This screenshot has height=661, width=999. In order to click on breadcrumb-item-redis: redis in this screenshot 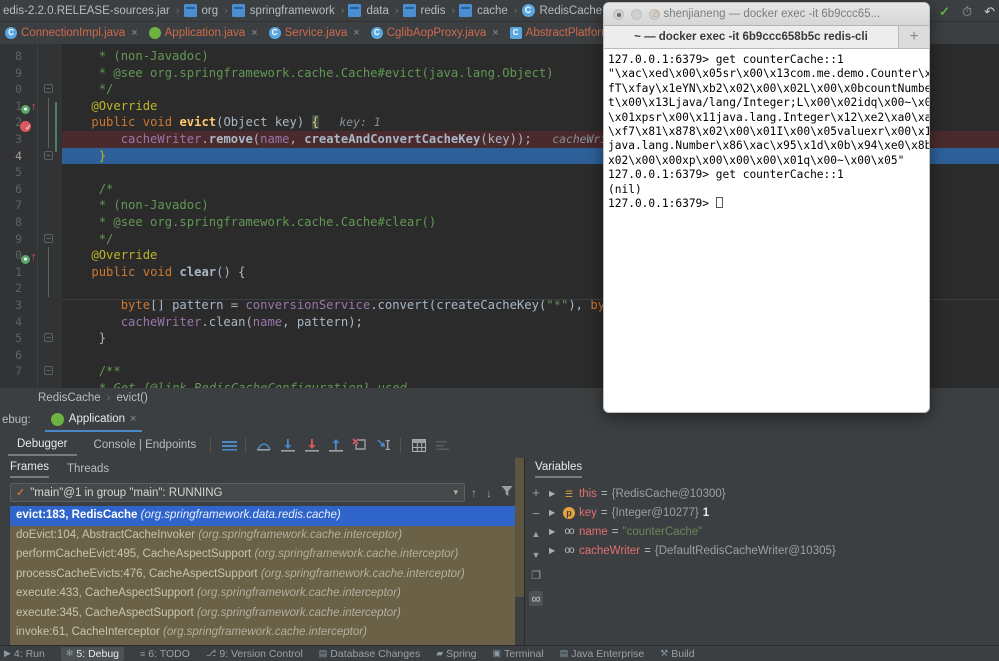, I will do `click(425, 10)`.